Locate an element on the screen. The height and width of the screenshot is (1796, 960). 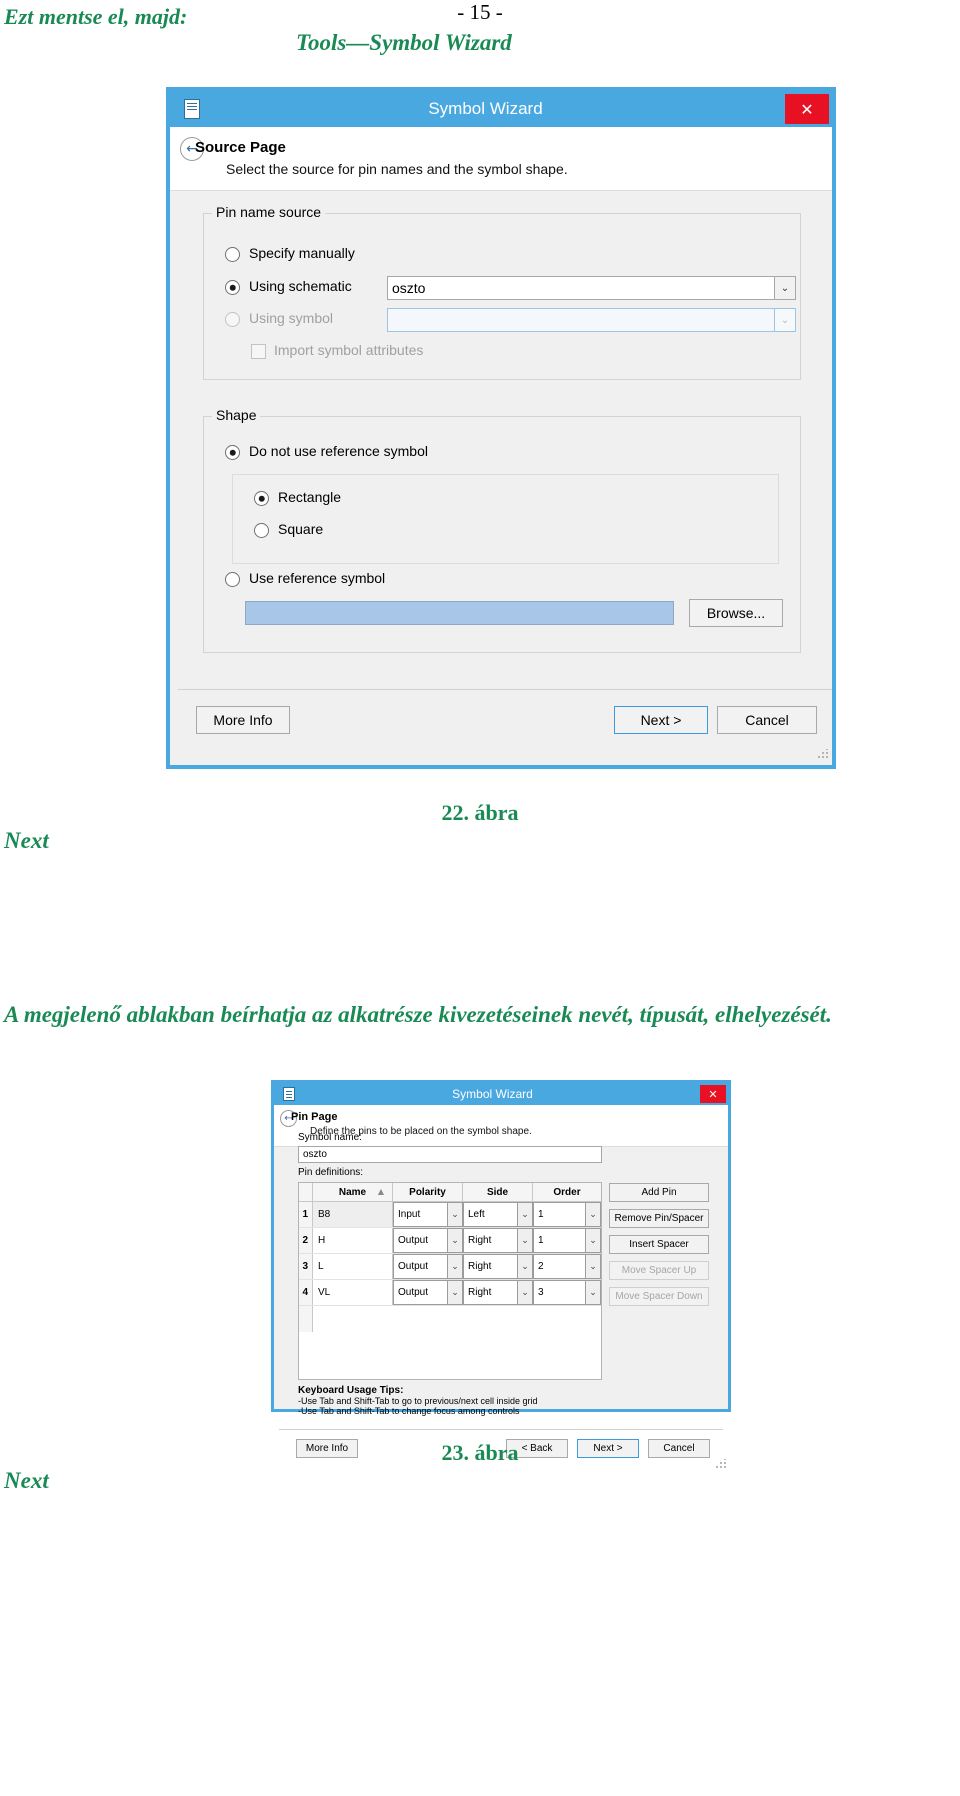
more-info-button: More Info is located at coordinates (243, 720).